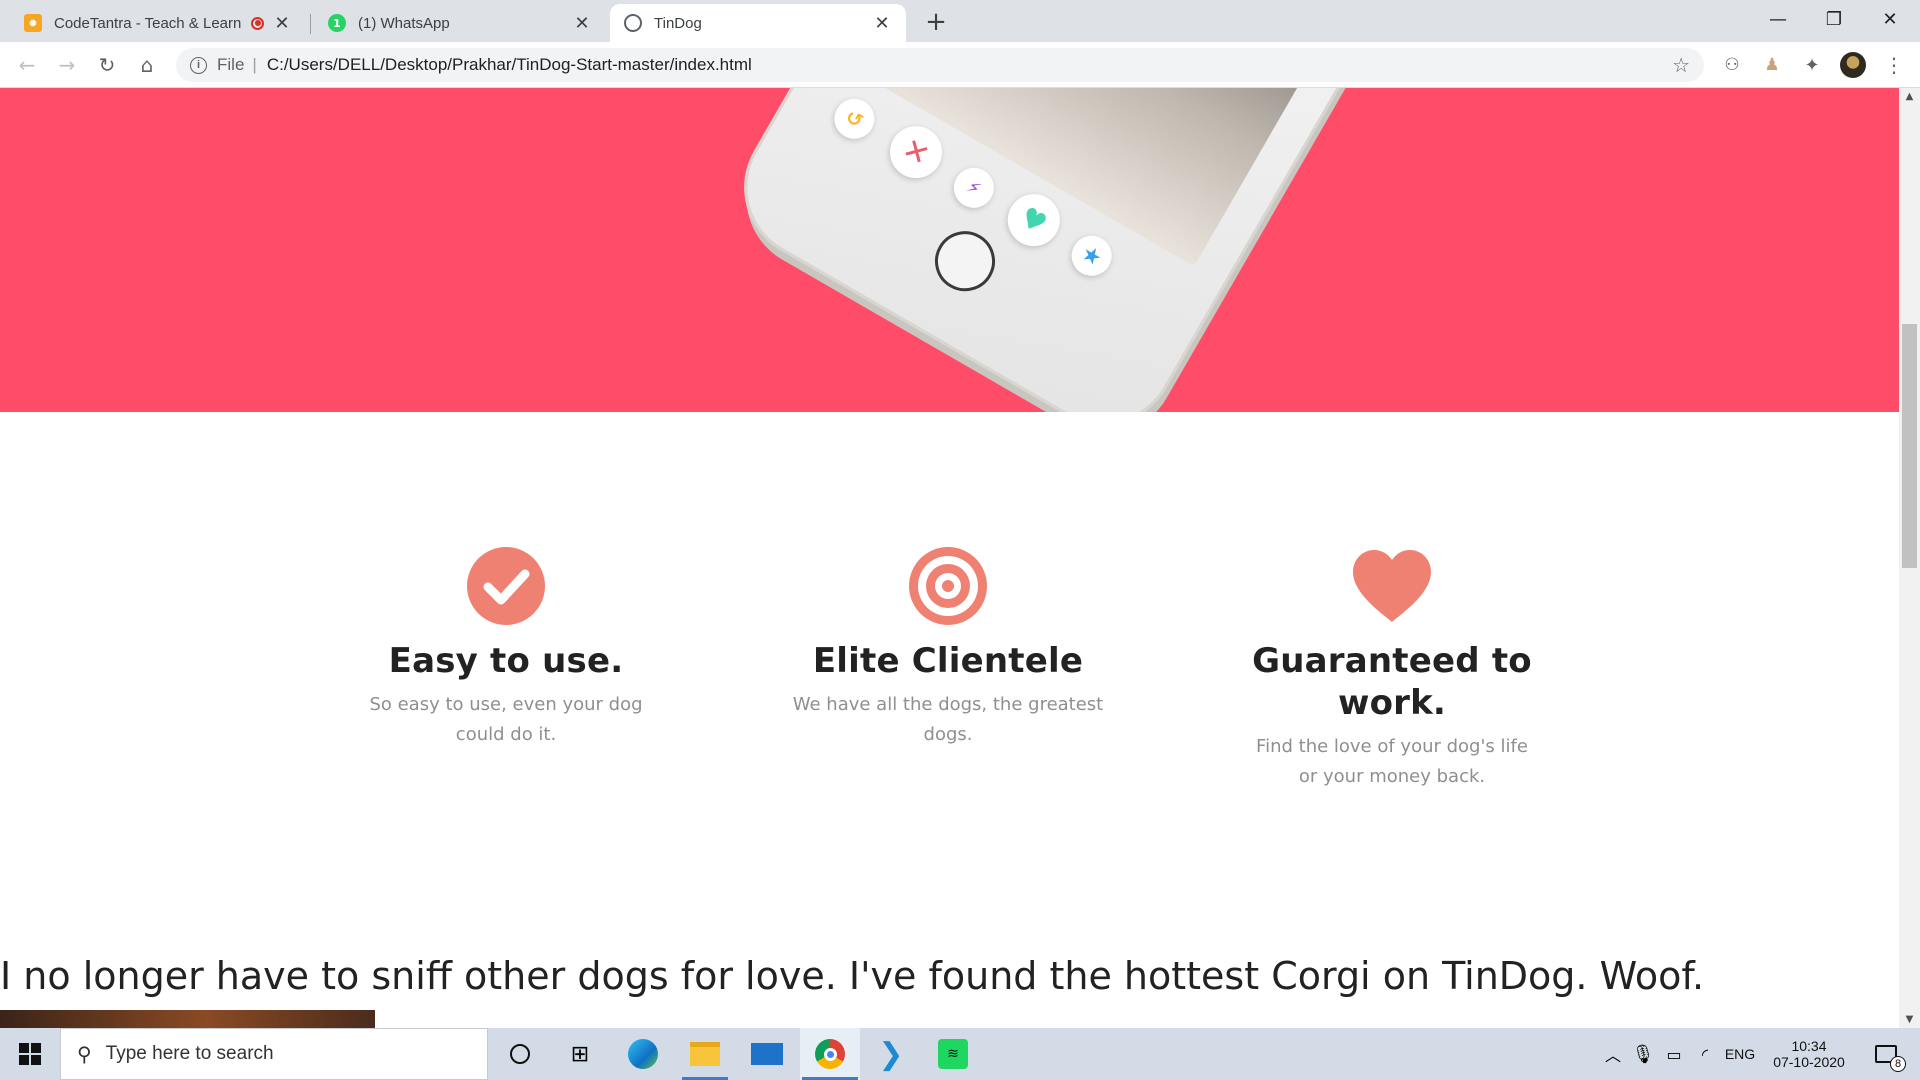  I want to click on new-tab-button: +, so click(936, 22).